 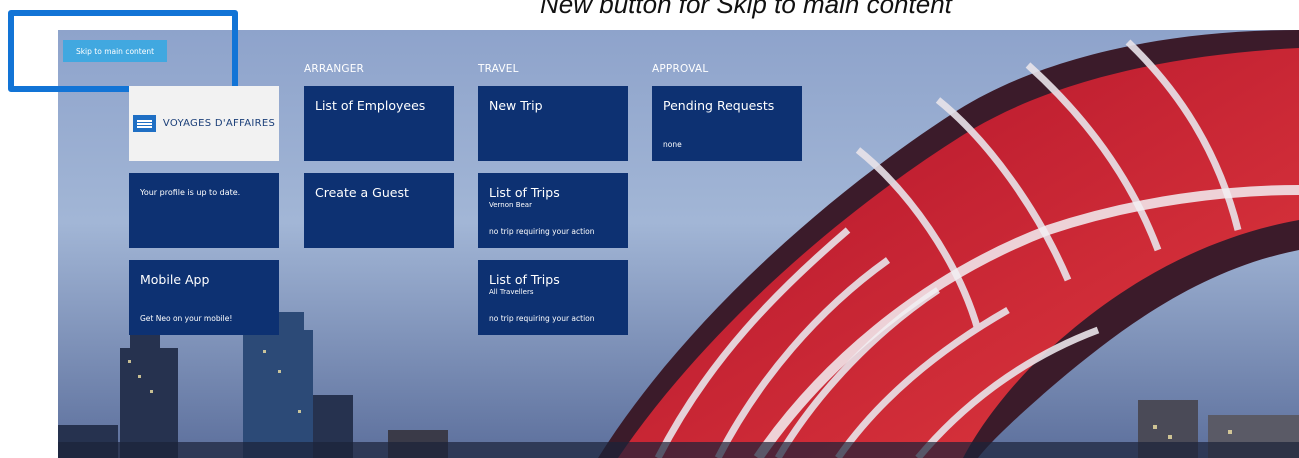 What do you see at coordinates (672, 144) in the screenshot?
I see `pending-requests-footer: none` at bounding box center [672, 144].